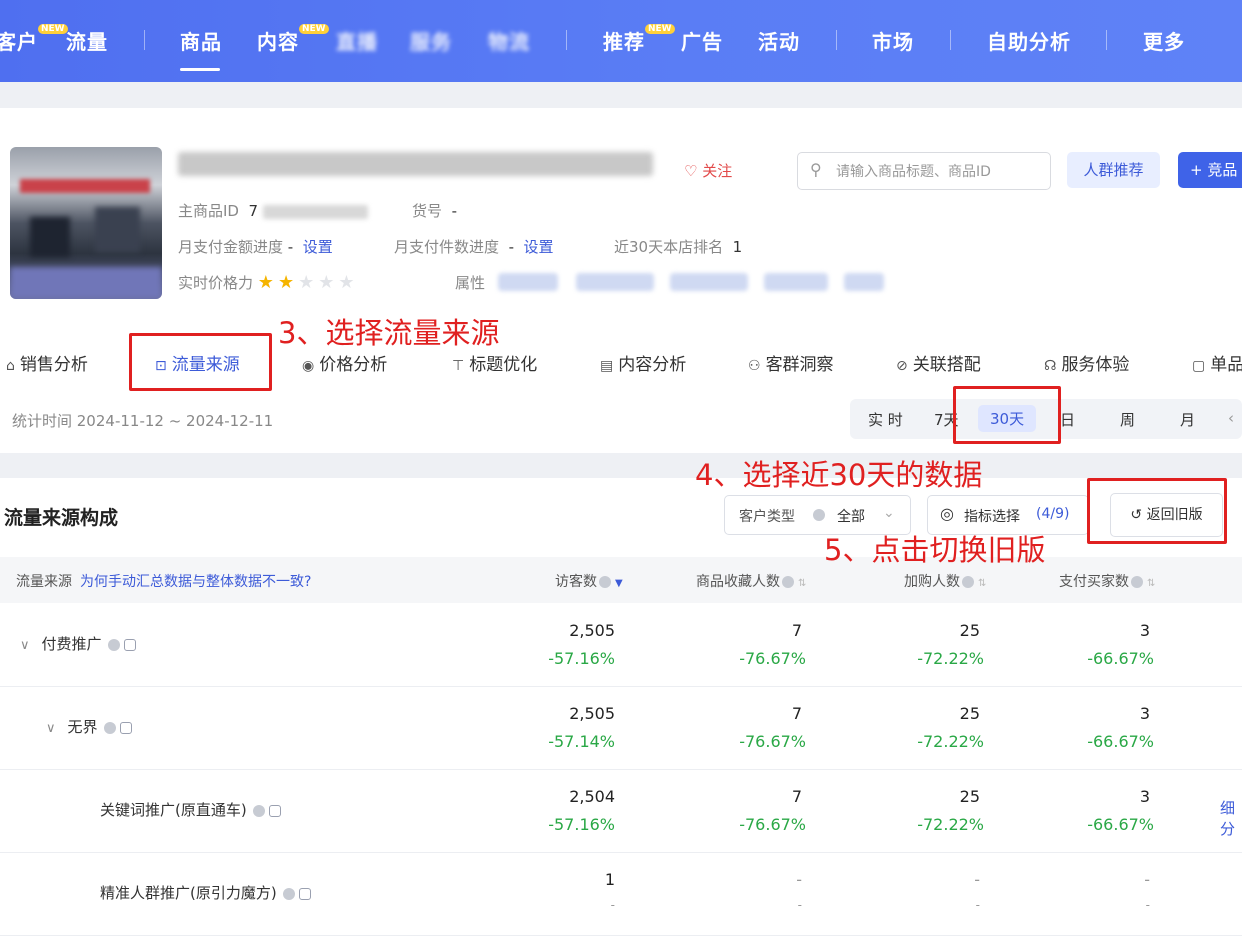 This screenshot has width=1242, height=950. I want to click on follow-label: 关注, so click(717, 171).